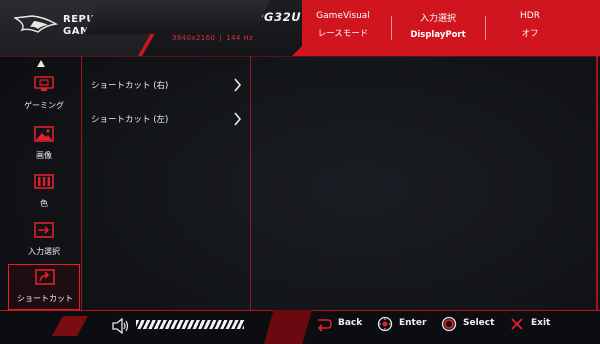 The height and width of the screenshot is (344, 600). I want to click on back-label: Back, so click(350, 323).